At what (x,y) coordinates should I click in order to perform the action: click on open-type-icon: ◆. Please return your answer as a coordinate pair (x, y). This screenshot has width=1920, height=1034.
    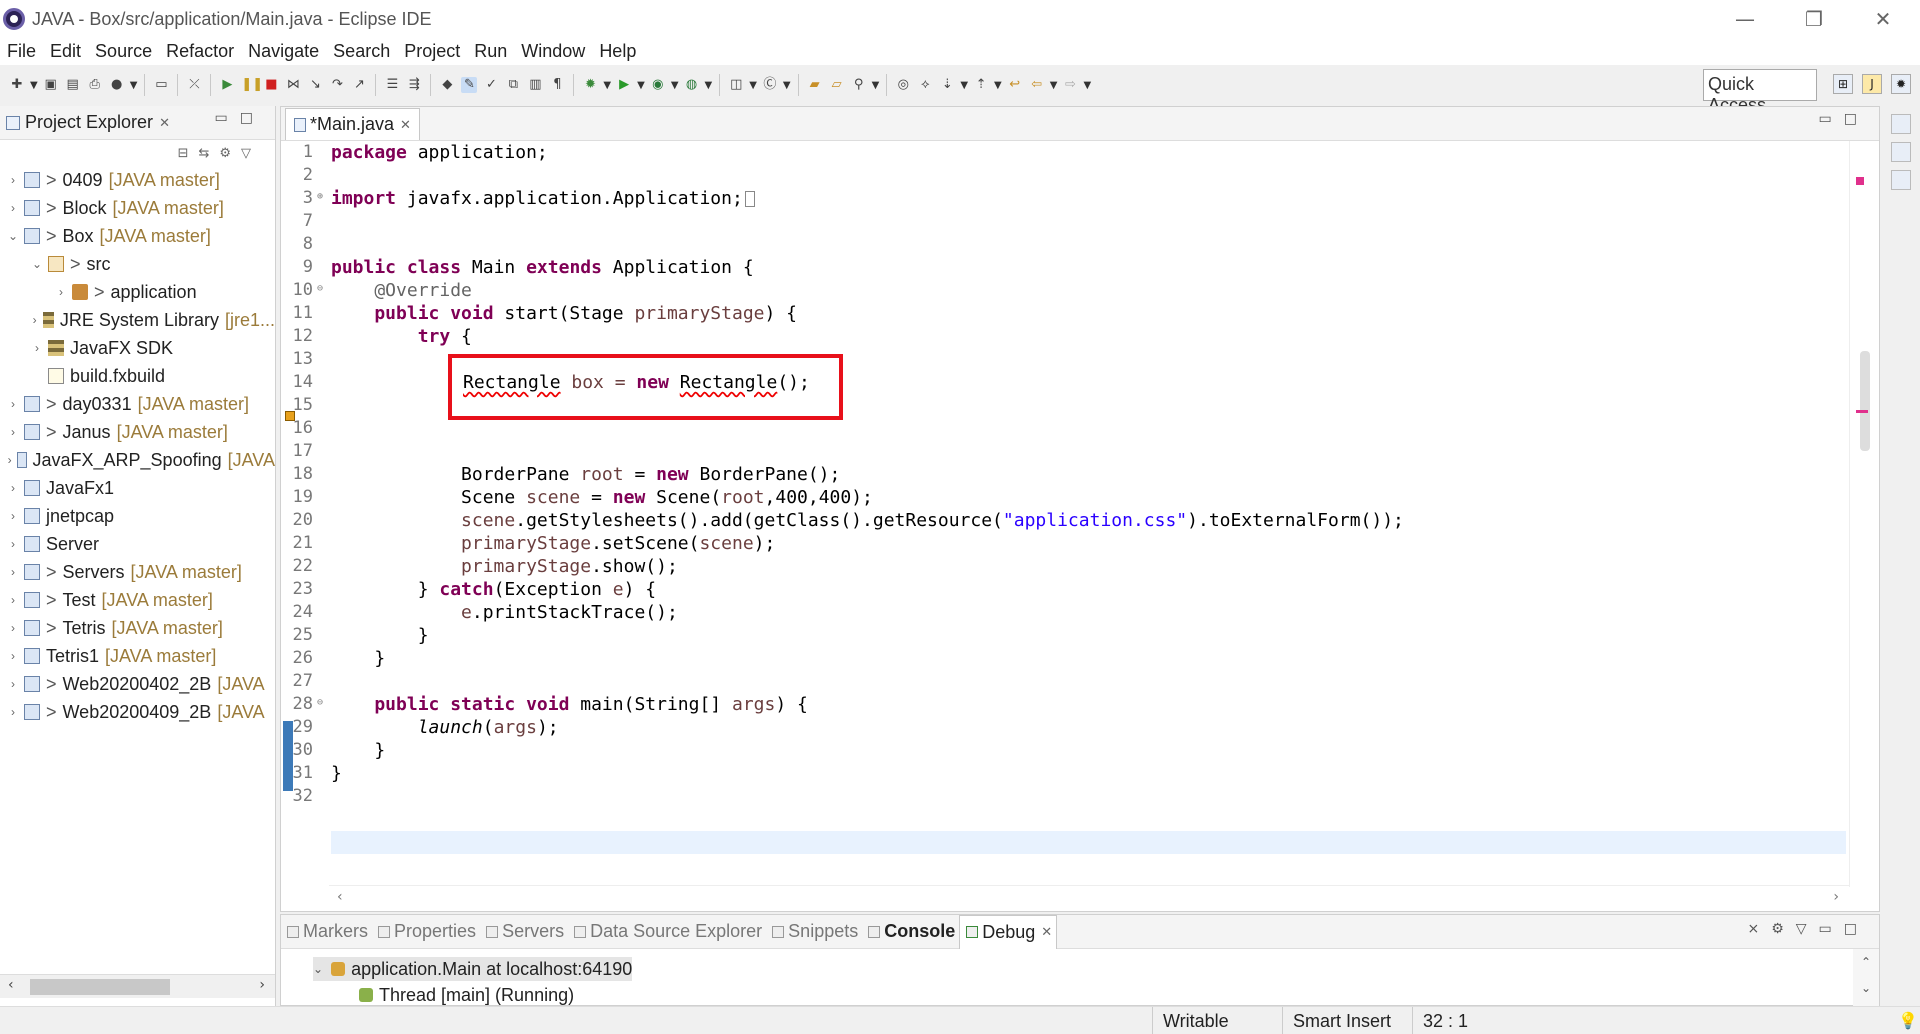
    Looking at the image, I should click on (447, 85).